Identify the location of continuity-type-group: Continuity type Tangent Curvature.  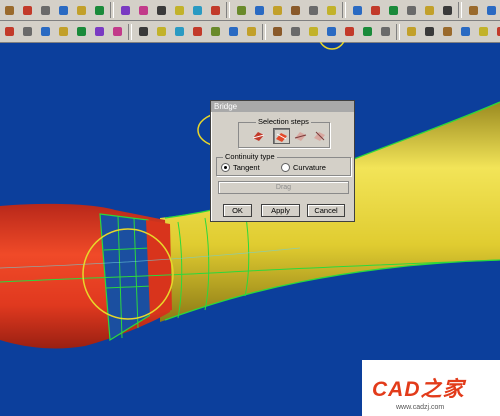
(283, 164).